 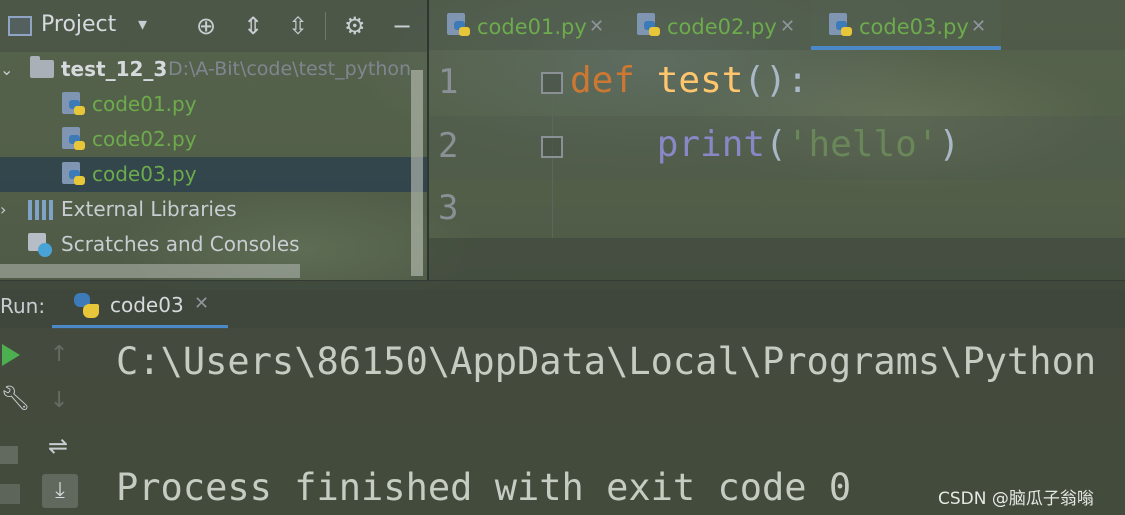 I want to click on layout-icon, so click(x=10, y=494).